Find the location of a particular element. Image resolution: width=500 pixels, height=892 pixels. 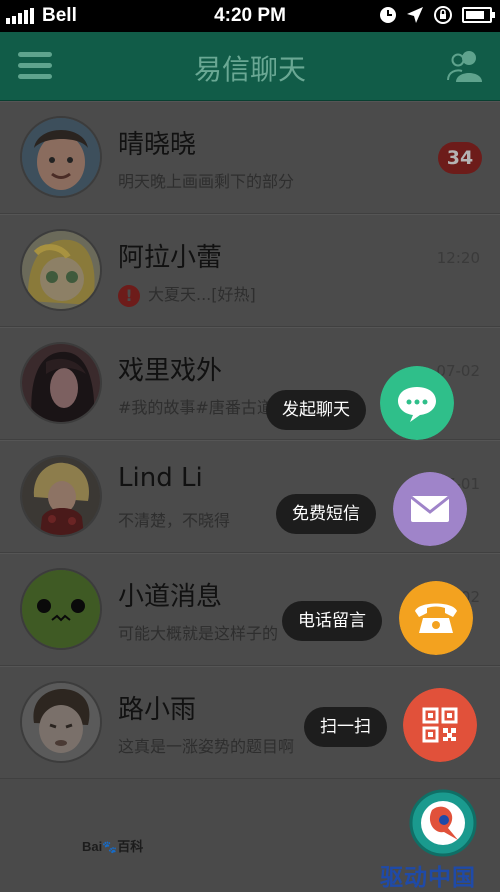

battery-icon is located at coordinates (478, 15).